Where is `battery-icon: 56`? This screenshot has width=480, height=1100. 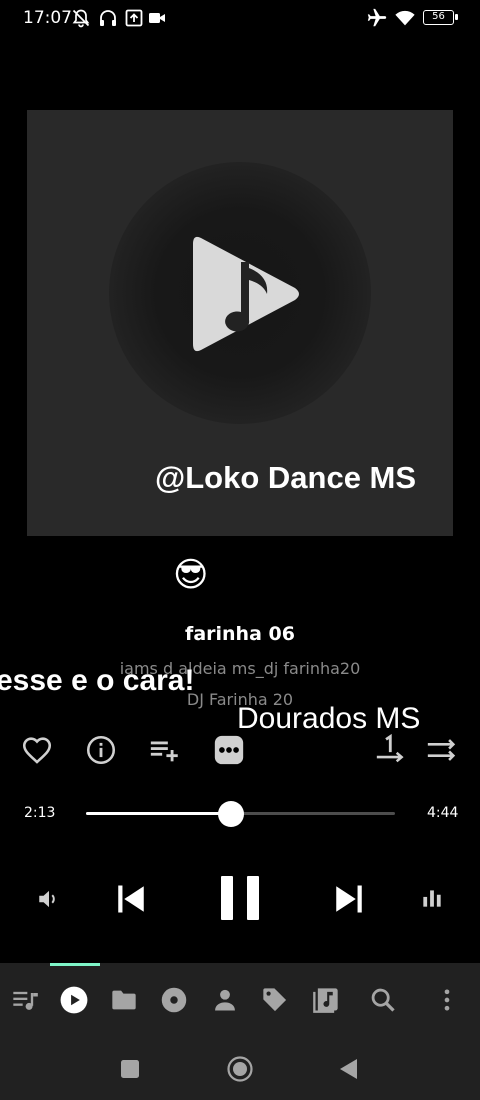 battery-icon: 56 is located at coordinates (440, 17).